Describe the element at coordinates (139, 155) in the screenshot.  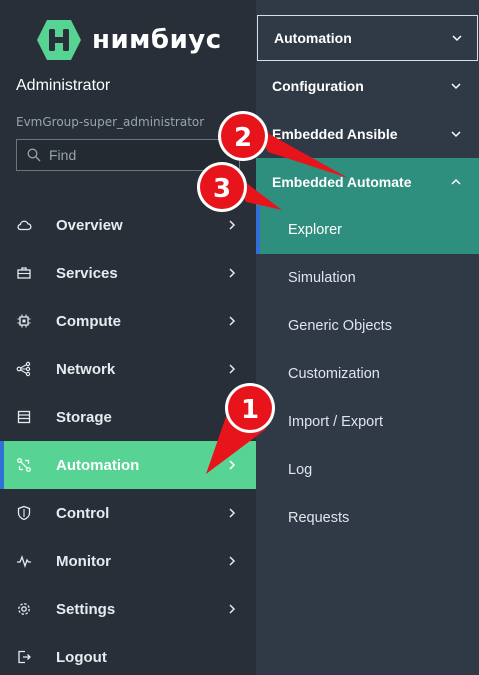
I see `search-input` at that location.